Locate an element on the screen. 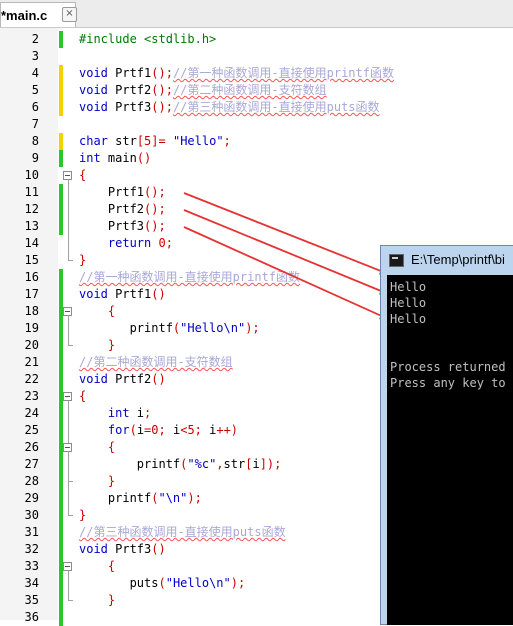  arrow-prtf1 is located at coordinates (285, 233).